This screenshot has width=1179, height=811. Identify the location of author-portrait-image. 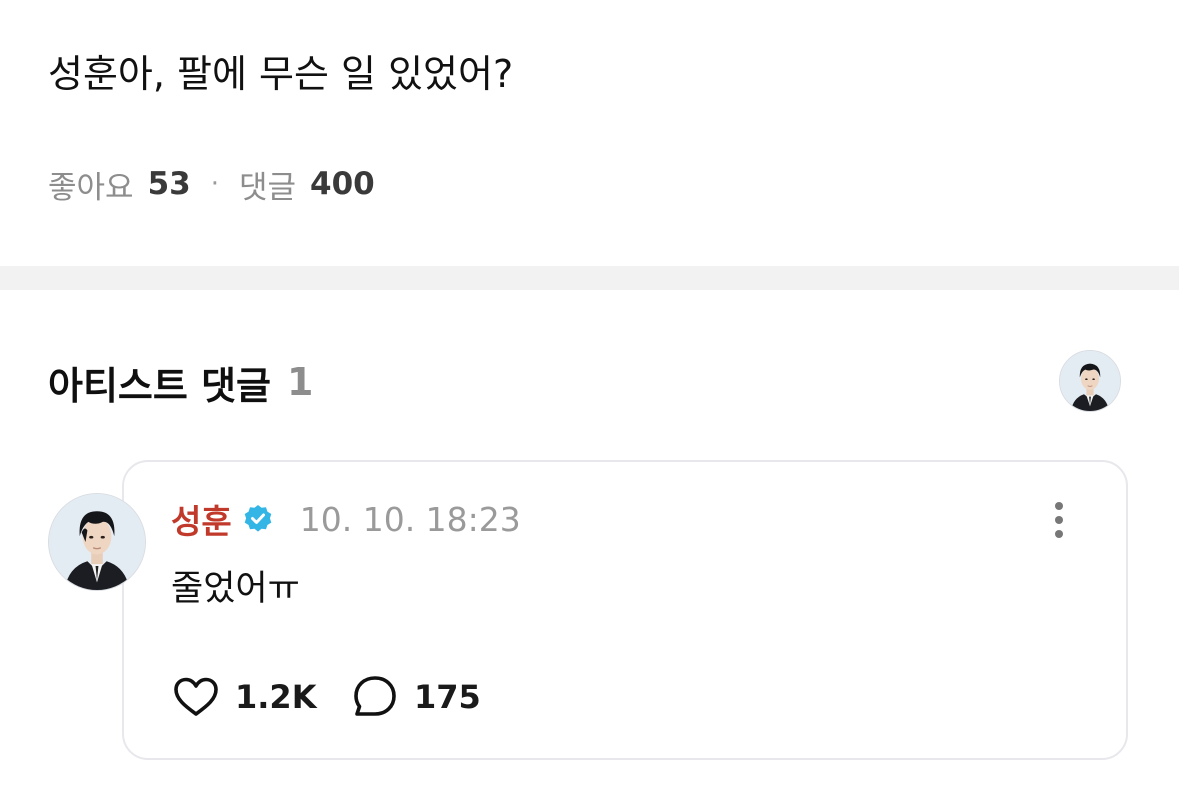
(97, 542).